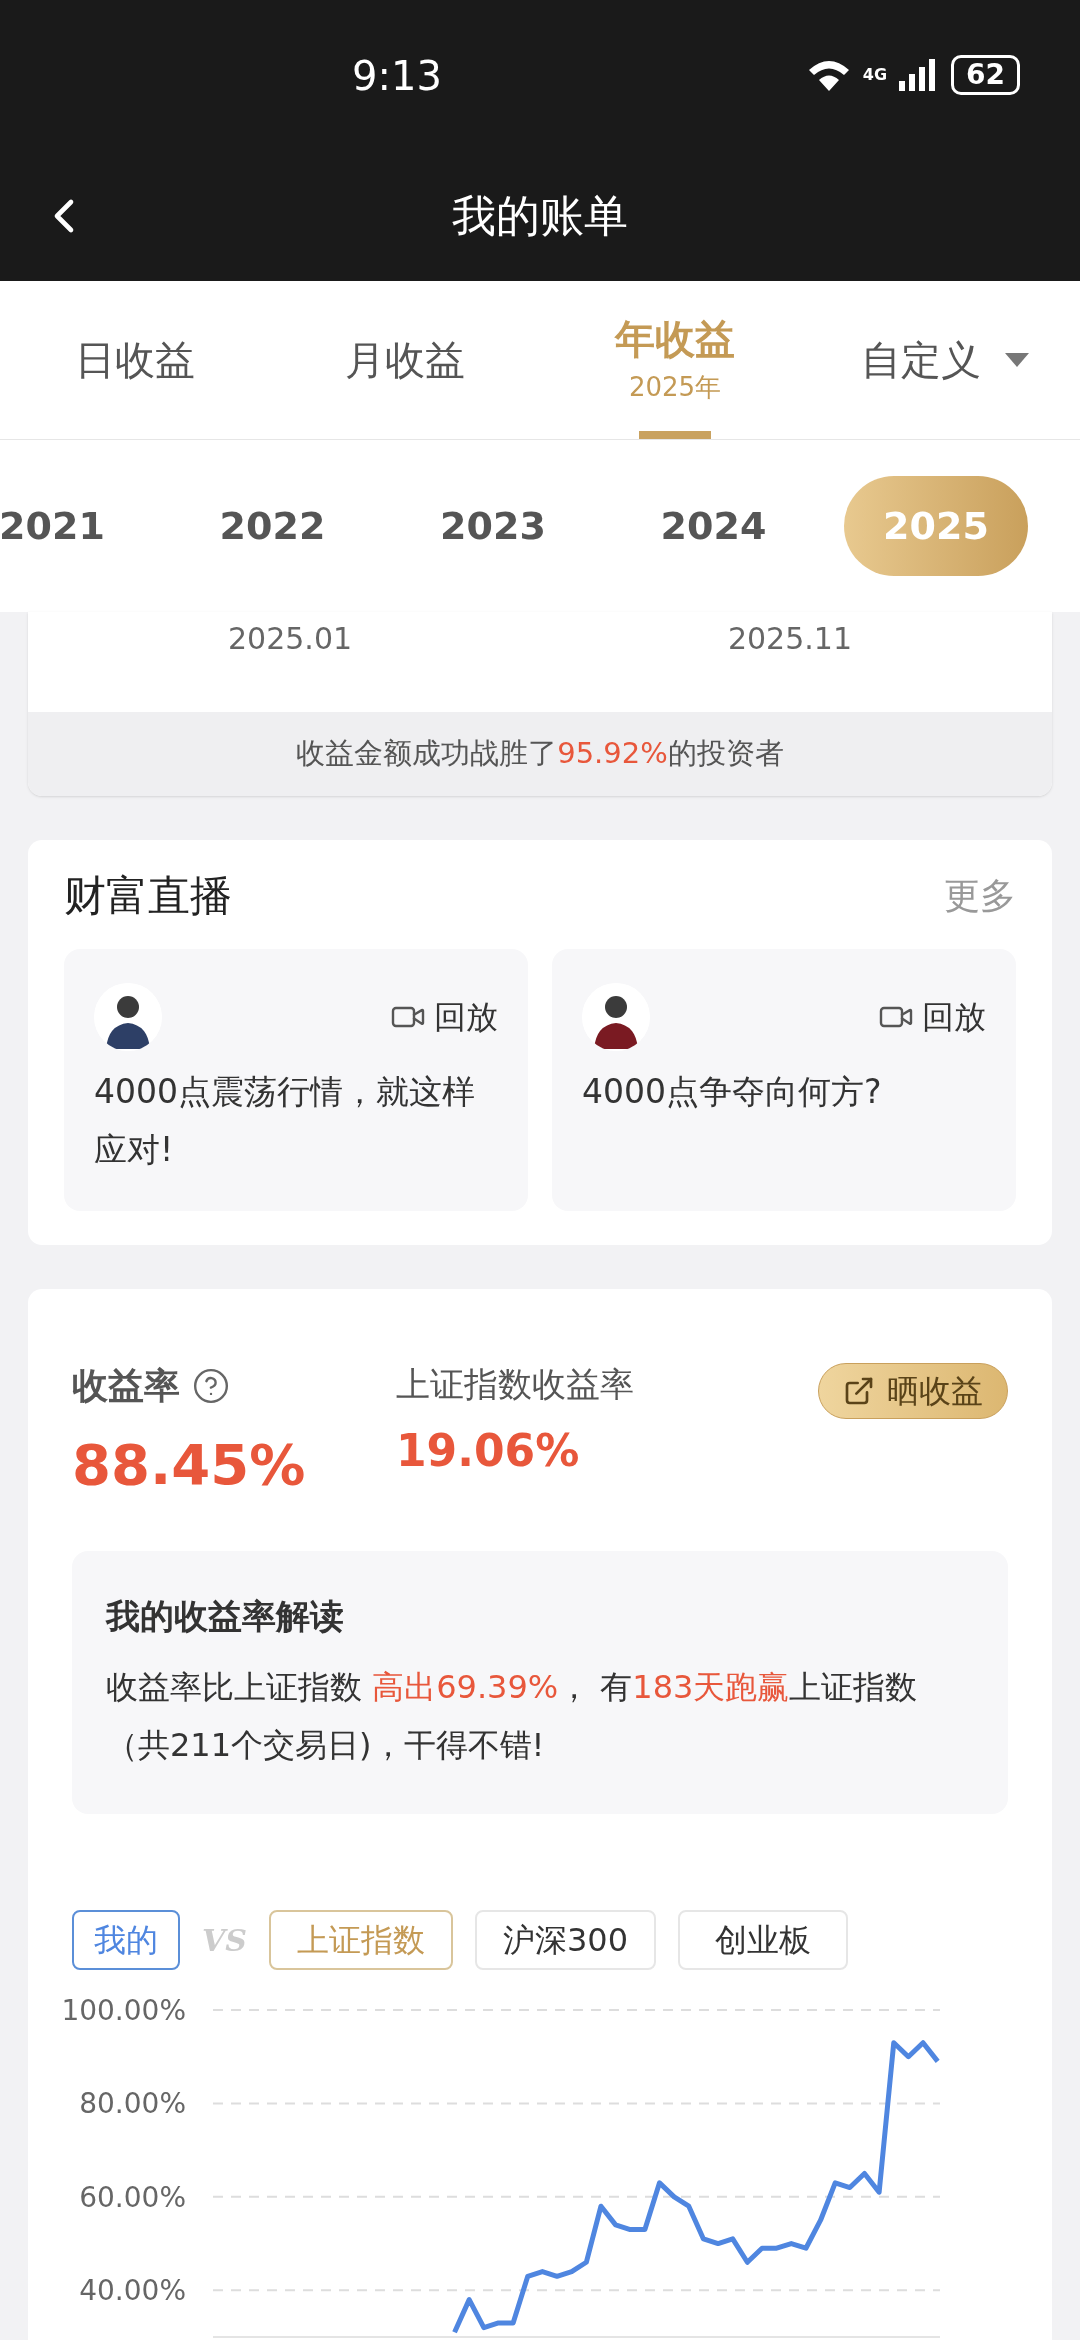  What do you see at coordinates (272, 526) in the screenshot?
I see `year-chip: 2022` at bounding box center [272, 526].